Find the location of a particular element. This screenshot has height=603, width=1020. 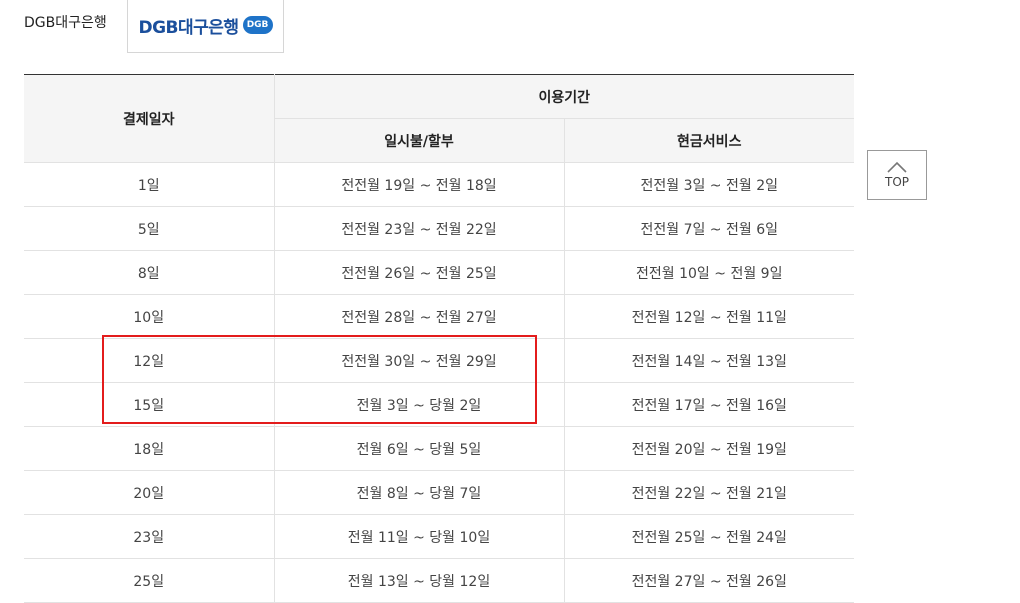

cell-cash-service-period: 전전월 27일 ~ 전월 26일 is located at coordinates (708, 580).